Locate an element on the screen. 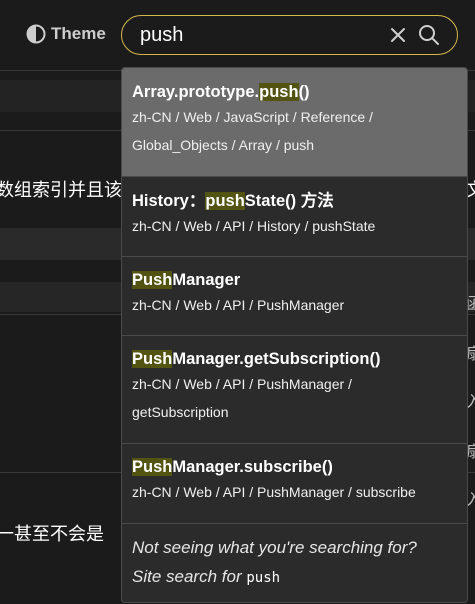 The width and height of the screenshot is (475, 604). result-path: zh-CN / Web / API / PushManager is located at coordinates (238, 305).